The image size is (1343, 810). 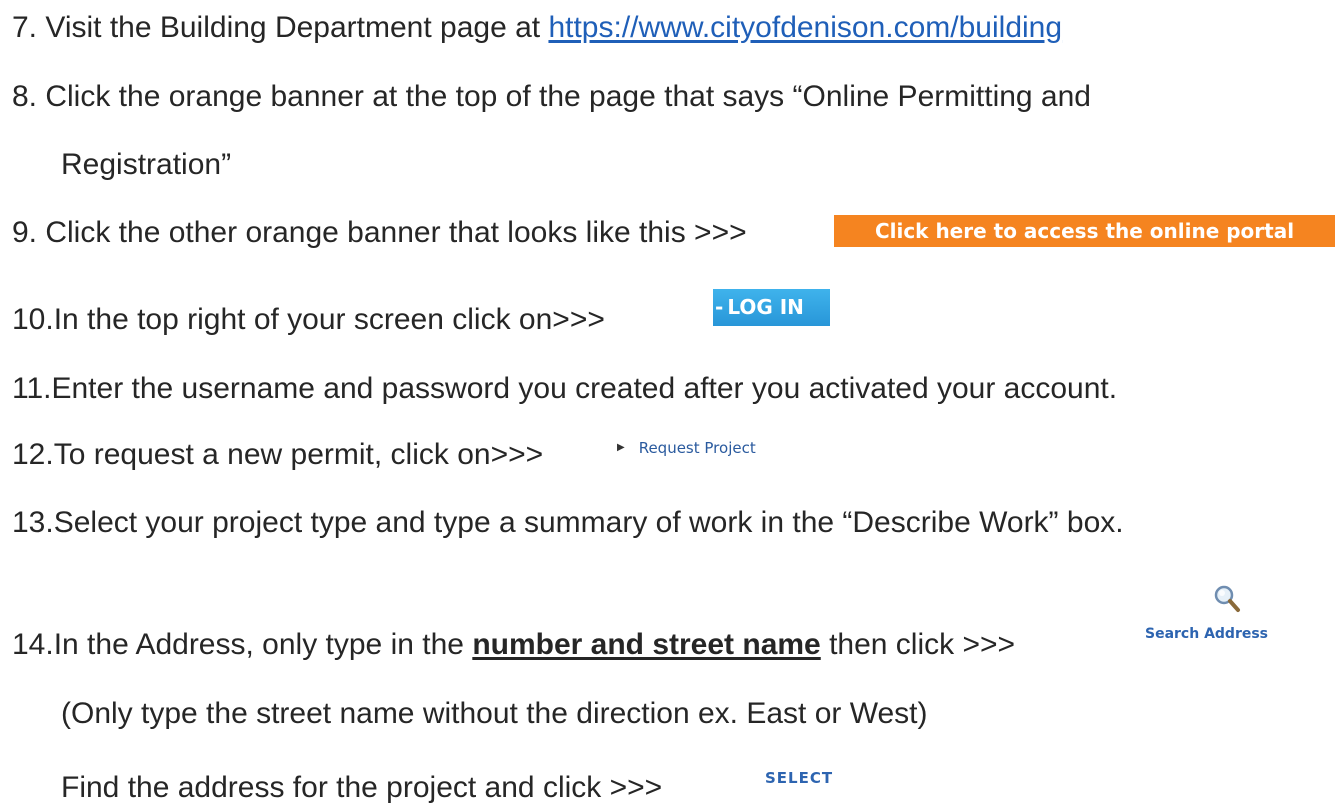 I want to click on triangle-right-icon: ▶, so click(x=621, y=447).